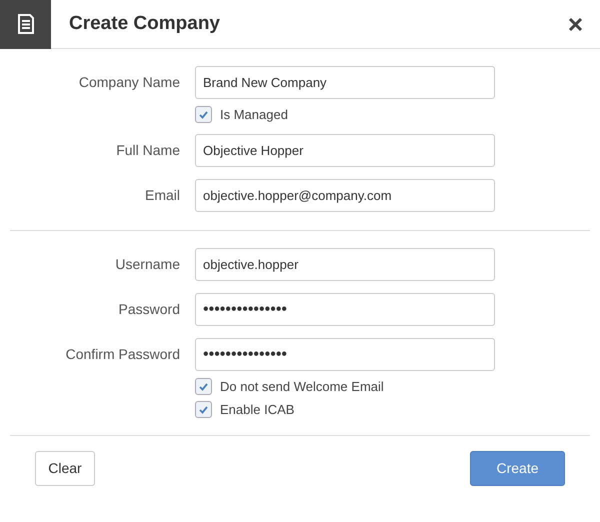 The width and height of the screenshot is (600, 522). Describe the element at coordinates (345, 264) in the screenshot. I see `input-field: objective.hopper` at that location.